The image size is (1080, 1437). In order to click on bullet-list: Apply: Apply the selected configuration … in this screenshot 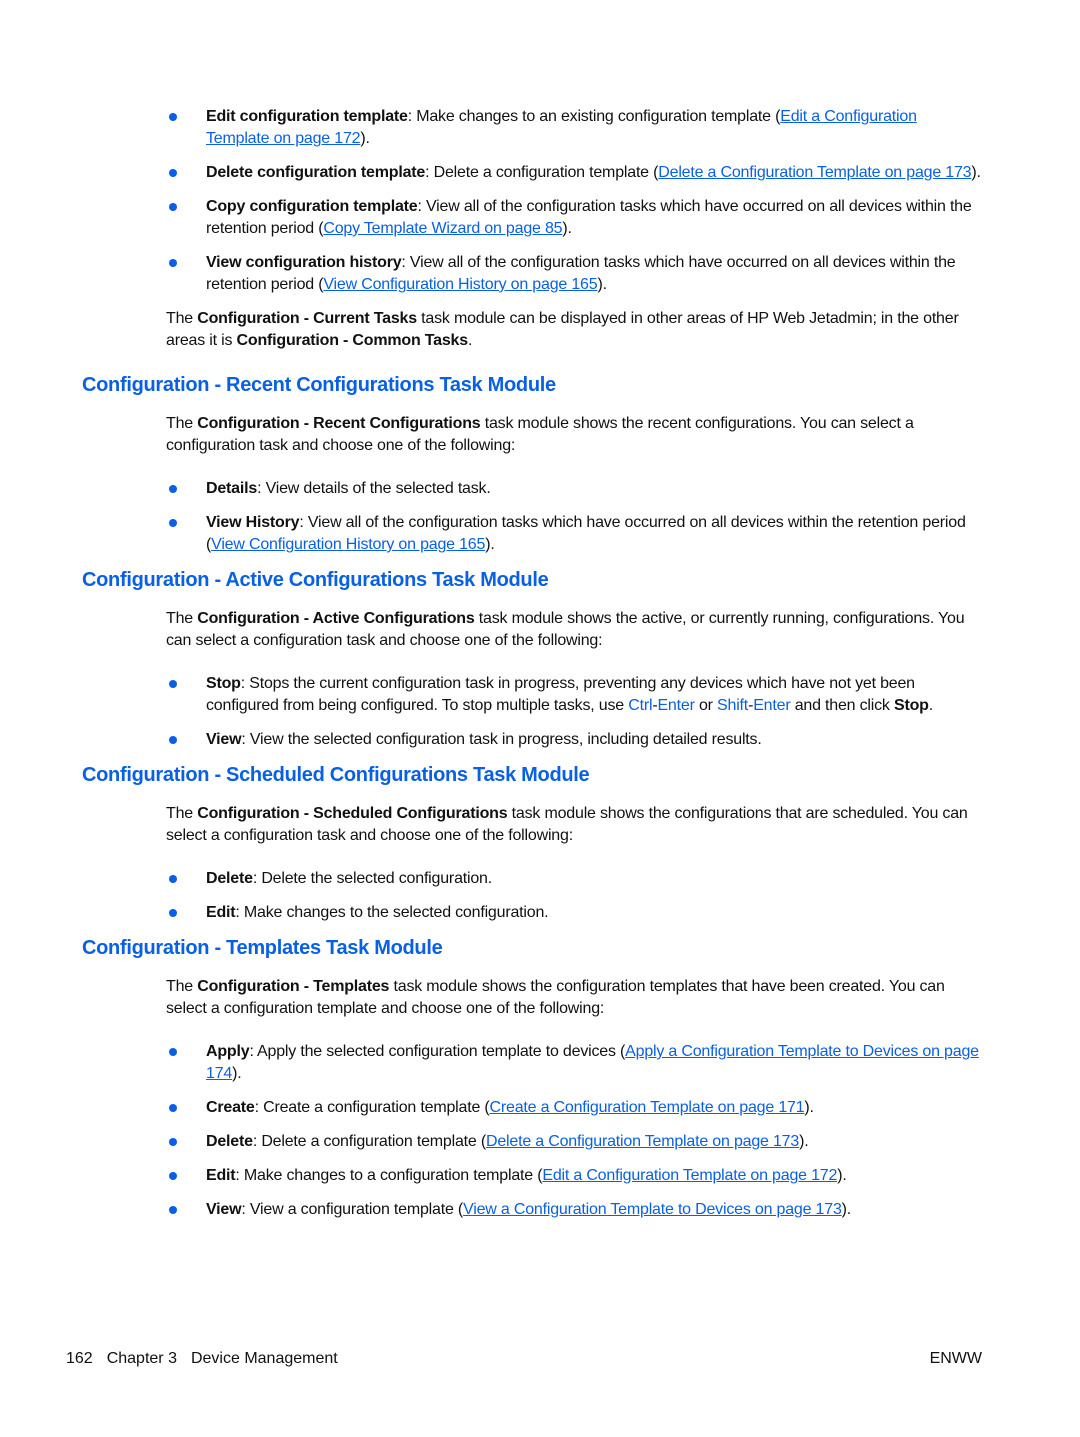, I will do `click(574, 1131)`.